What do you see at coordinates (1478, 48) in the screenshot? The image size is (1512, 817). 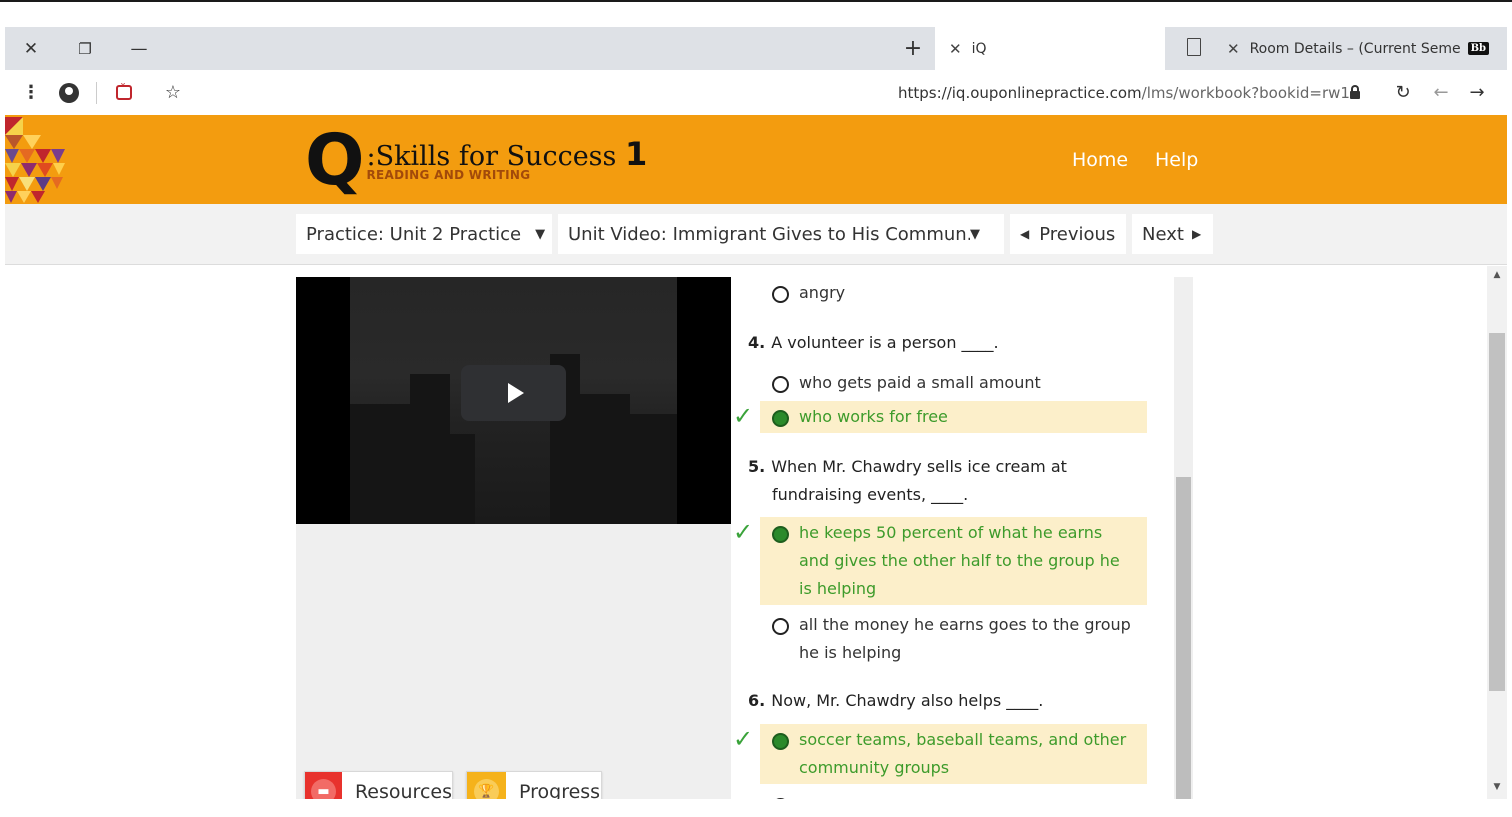 I see `blackboard-icon: Bb` at bounding box center [1478, 48].